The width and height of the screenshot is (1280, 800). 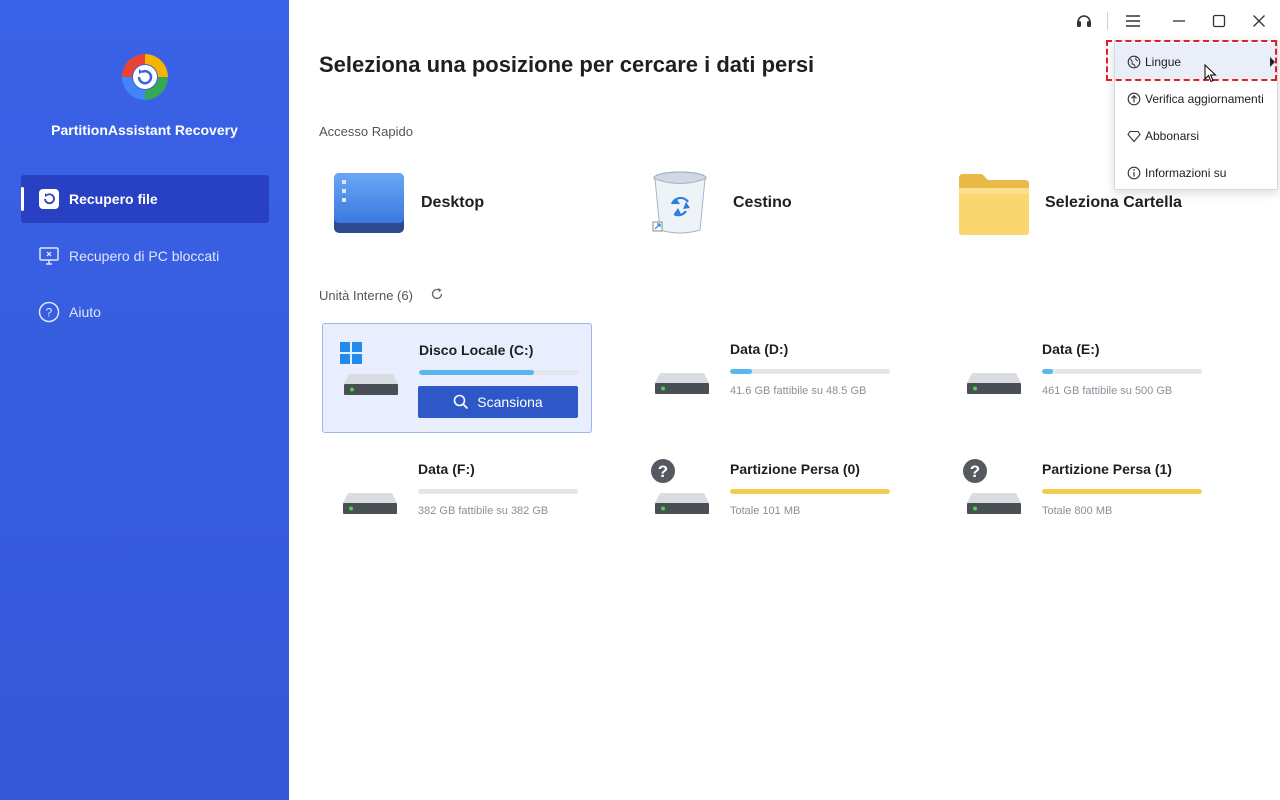 I want to click on drive-card: Data (F:) 382 GB fattibile su 382 GB, so click(x=457, y=498).